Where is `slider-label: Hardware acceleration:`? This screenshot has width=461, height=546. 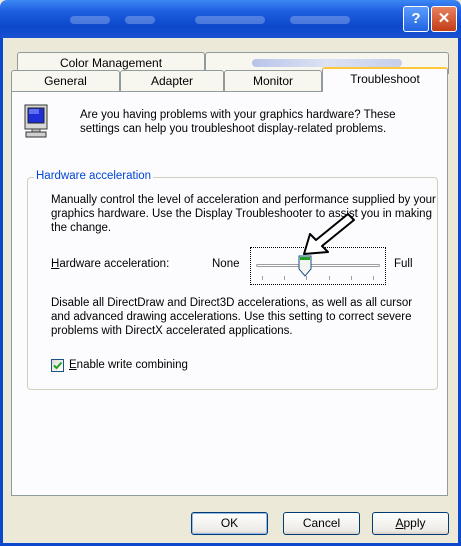 slider-label: Hardware acceleration: is located at coordinates (110, 264).